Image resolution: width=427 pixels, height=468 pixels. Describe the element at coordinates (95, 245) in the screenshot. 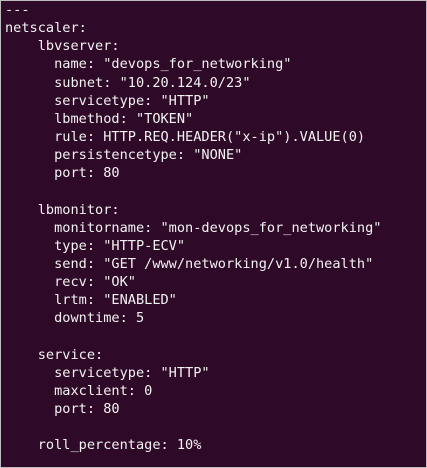

I see `yaml-line-lbmonitor-type: type: "HTTP-ECV"` at that location.